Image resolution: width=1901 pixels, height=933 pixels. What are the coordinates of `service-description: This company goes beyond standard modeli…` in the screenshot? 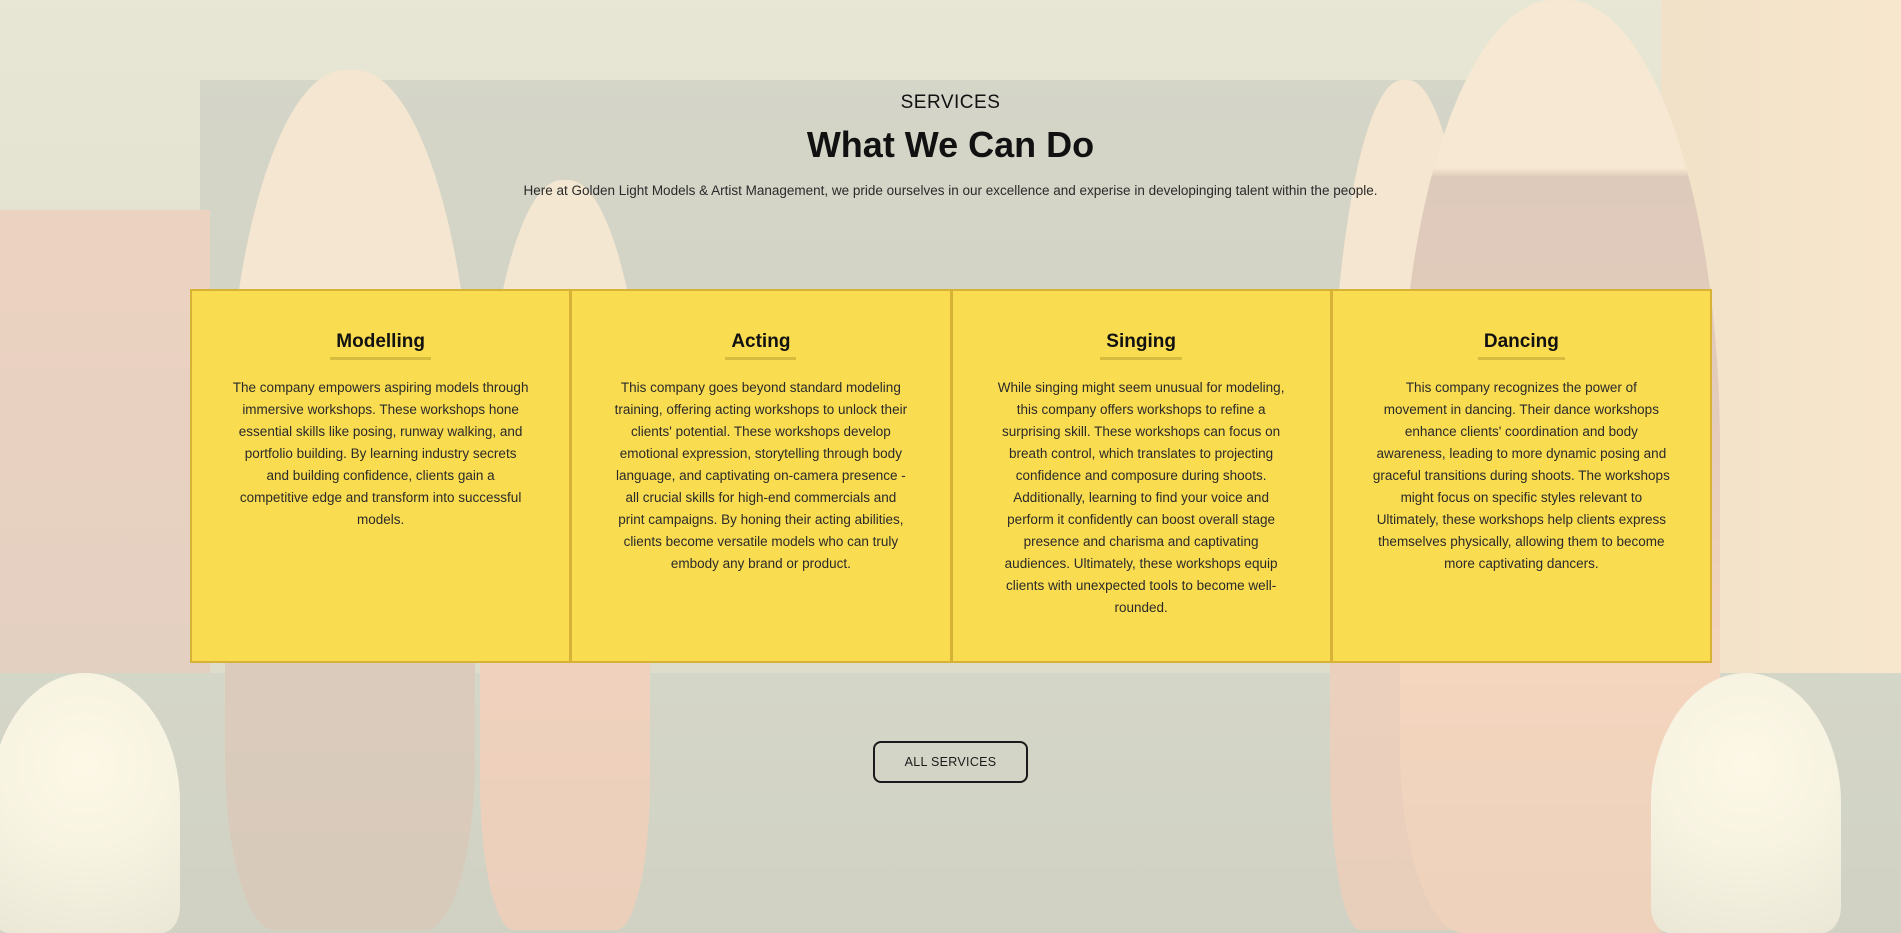 It's located at (761, 475).